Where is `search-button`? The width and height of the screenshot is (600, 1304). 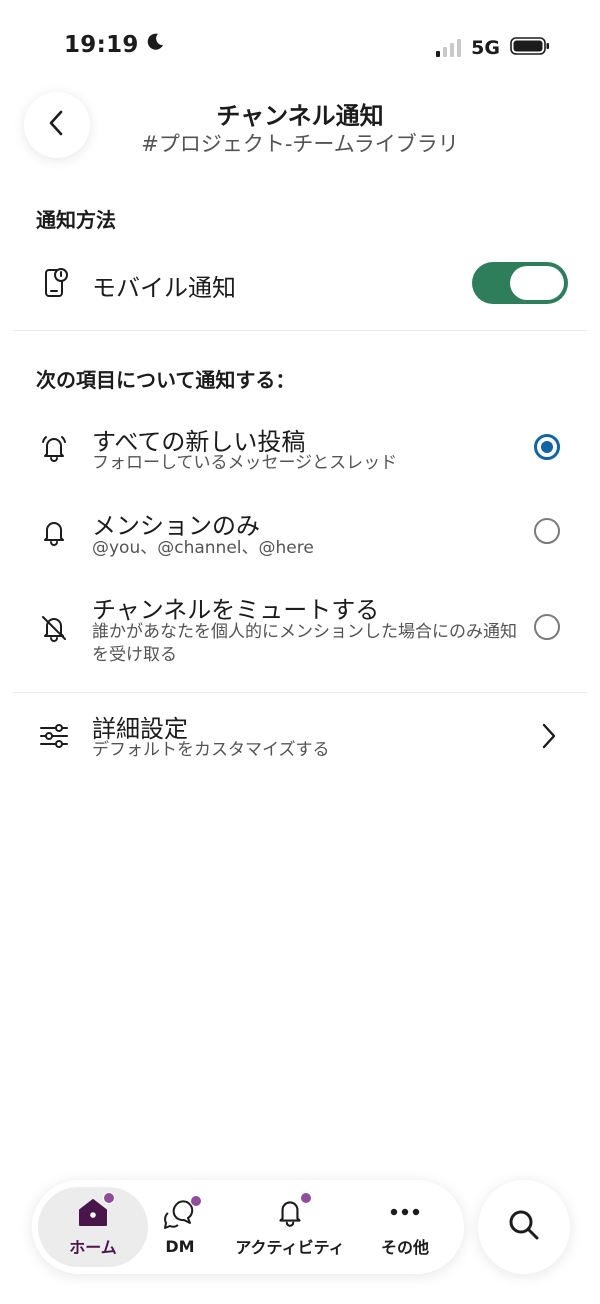 search-button is located at coordinates (524, 1227).